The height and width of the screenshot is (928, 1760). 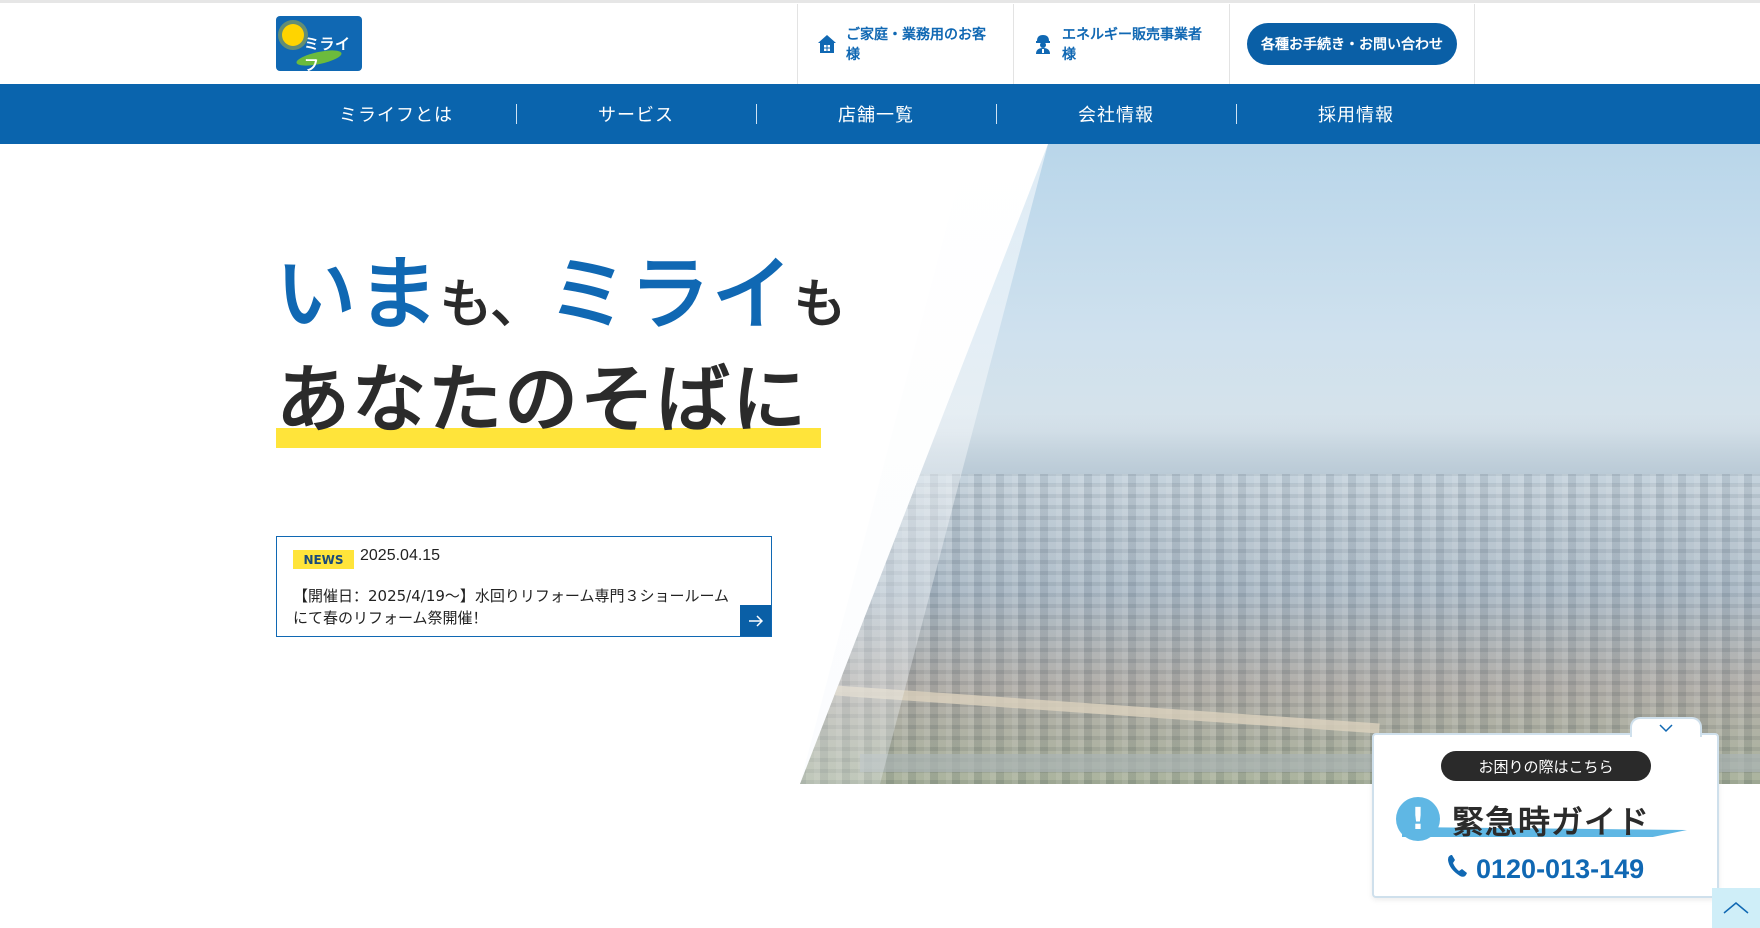 What do you see at coordinates (400, 555) in the screenshot?
I see `news-date: 2025.04.15` at bounding box center [400, 555].